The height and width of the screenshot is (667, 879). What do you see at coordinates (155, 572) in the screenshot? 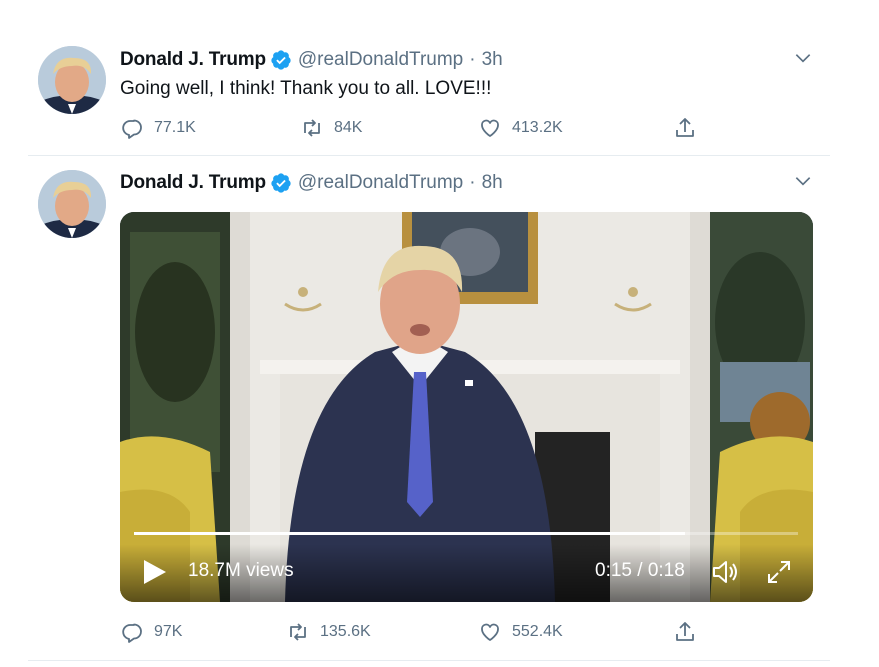
I see `play-icon` at bounding box center [155, 572].